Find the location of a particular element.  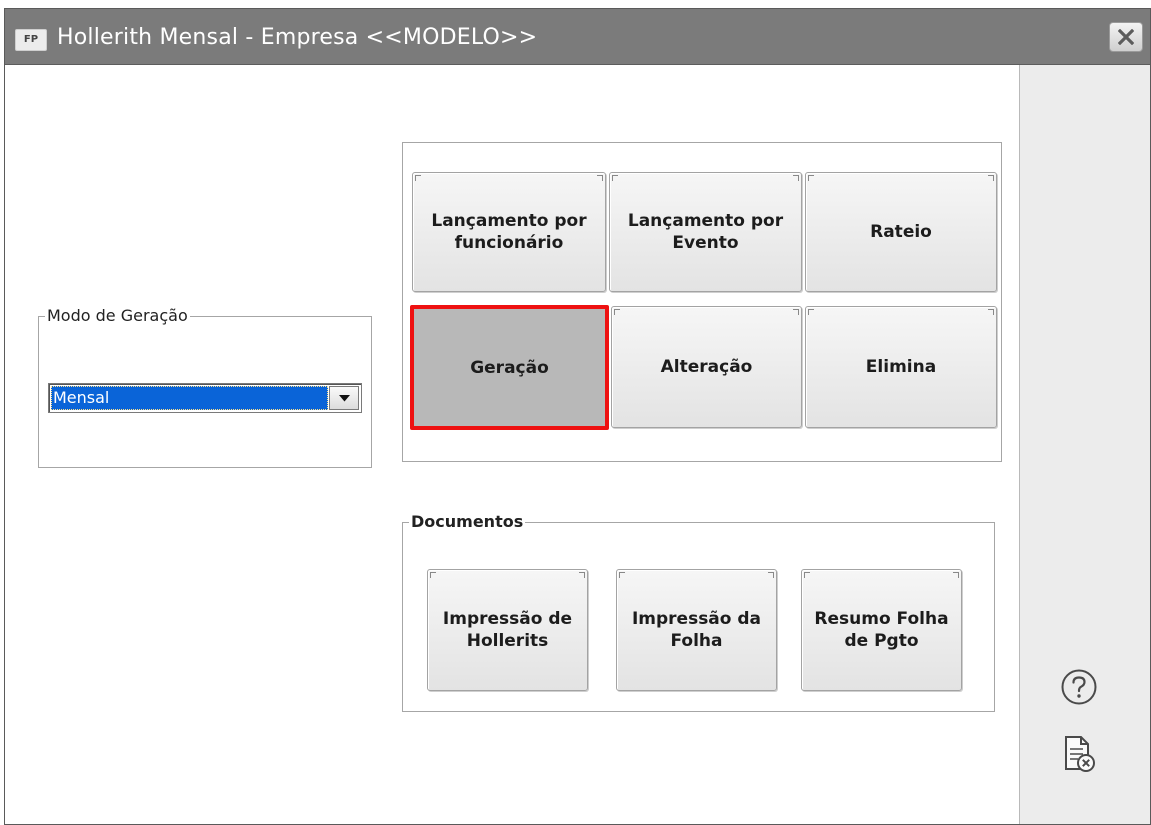

help-button is located at coordinates (1079, 689).